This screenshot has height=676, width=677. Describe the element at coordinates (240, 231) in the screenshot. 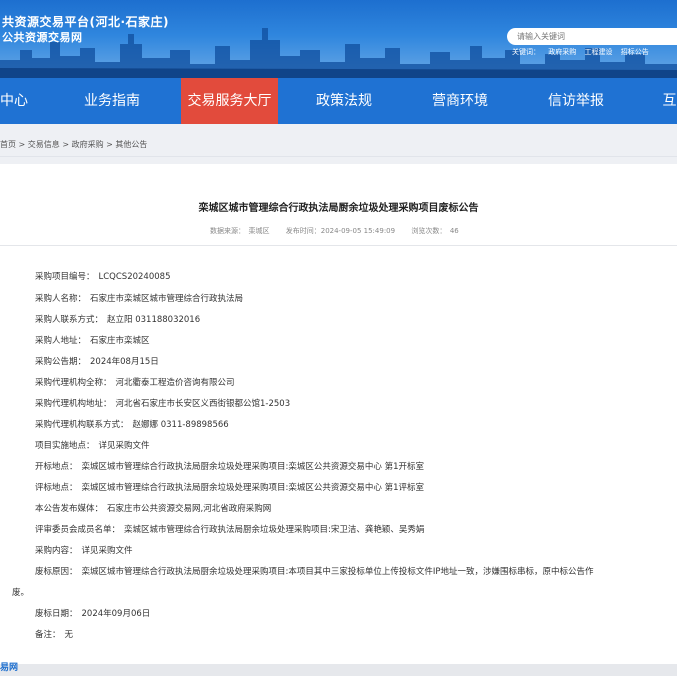

I see `meta-source: 数据来源： 栾城区` at that location.